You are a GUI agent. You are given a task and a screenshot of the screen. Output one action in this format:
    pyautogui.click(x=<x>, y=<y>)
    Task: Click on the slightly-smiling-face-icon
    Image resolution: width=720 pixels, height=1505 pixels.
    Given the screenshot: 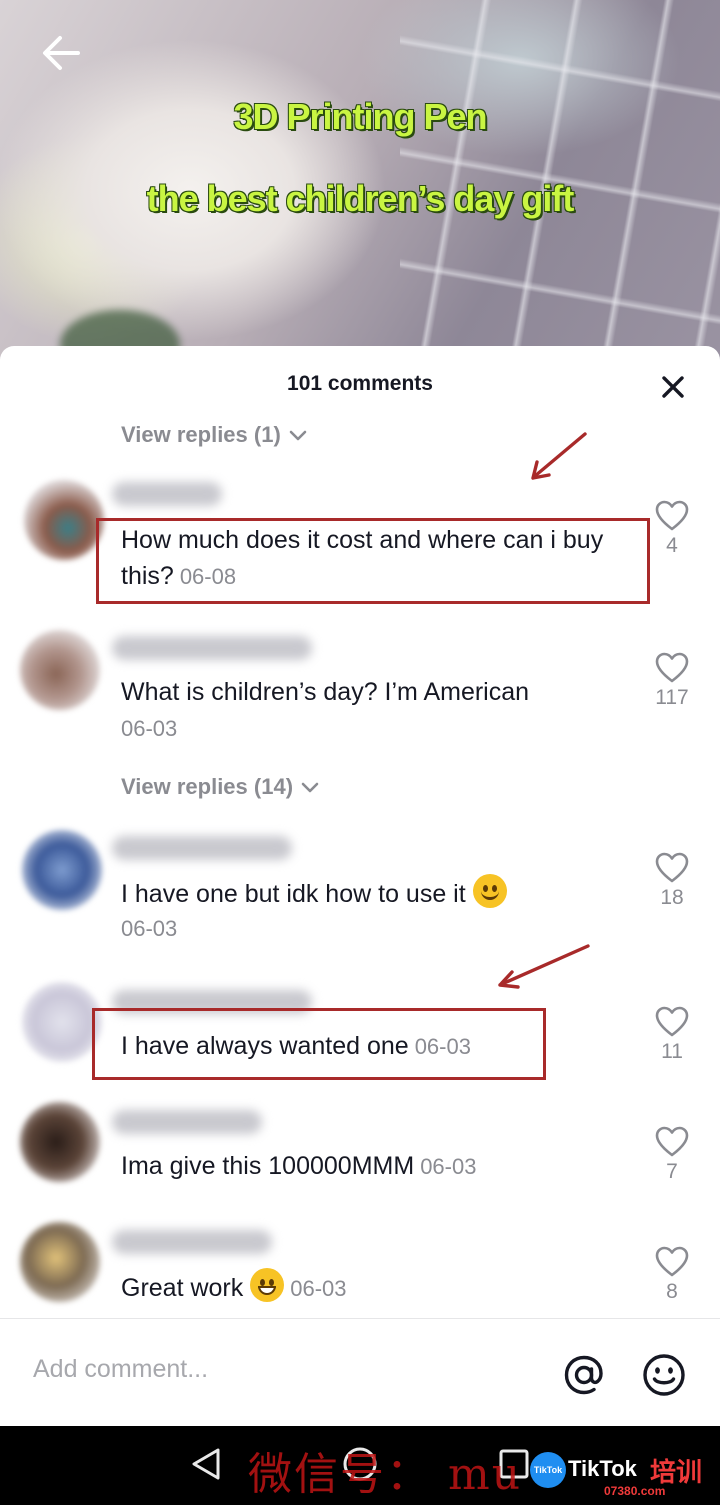 What is the action you would take?
    pyautogui.click(x=489, y=891)
    